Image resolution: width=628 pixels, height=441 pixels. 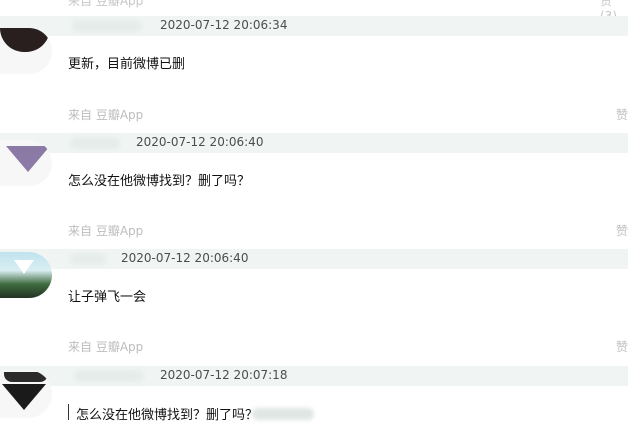 What do you see at coordinates (68, 412) in the screenshot?
I see `text-cursor` at bounding box center [68, 412].